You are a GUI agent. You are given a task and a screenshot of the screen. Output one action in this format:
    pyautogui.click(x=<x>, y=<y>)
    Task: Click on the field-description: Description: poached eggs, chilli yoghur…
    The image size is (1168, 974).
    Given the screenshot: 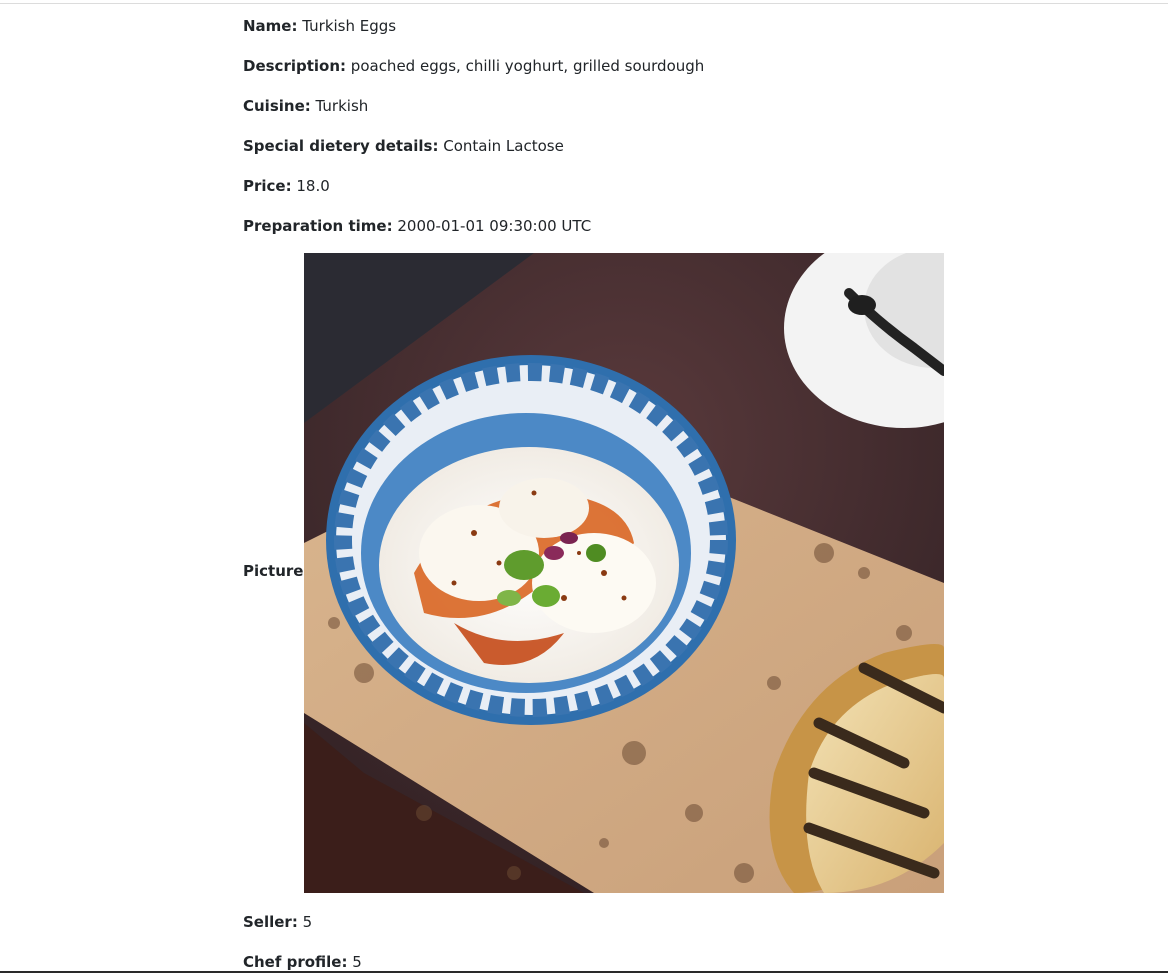 What is the action you would take?
    pyautogui.click(x=473, y=66)
    